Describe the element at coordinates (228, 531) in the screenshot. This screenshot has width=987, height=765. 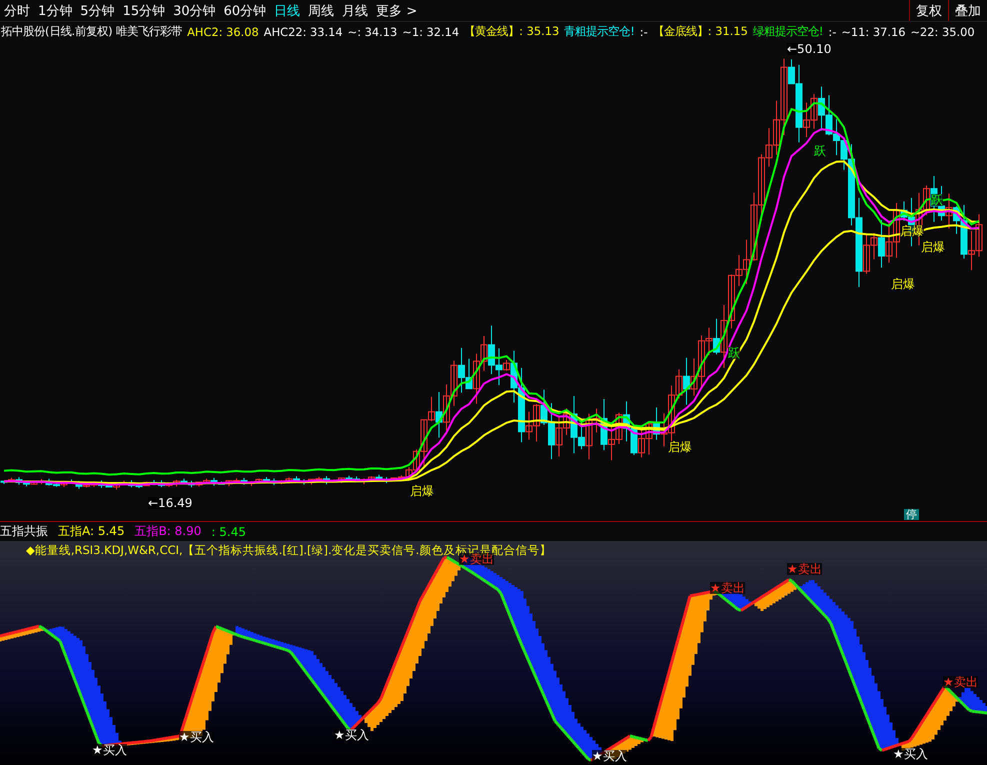
I see `indicator-value: : 5.45` at that location.